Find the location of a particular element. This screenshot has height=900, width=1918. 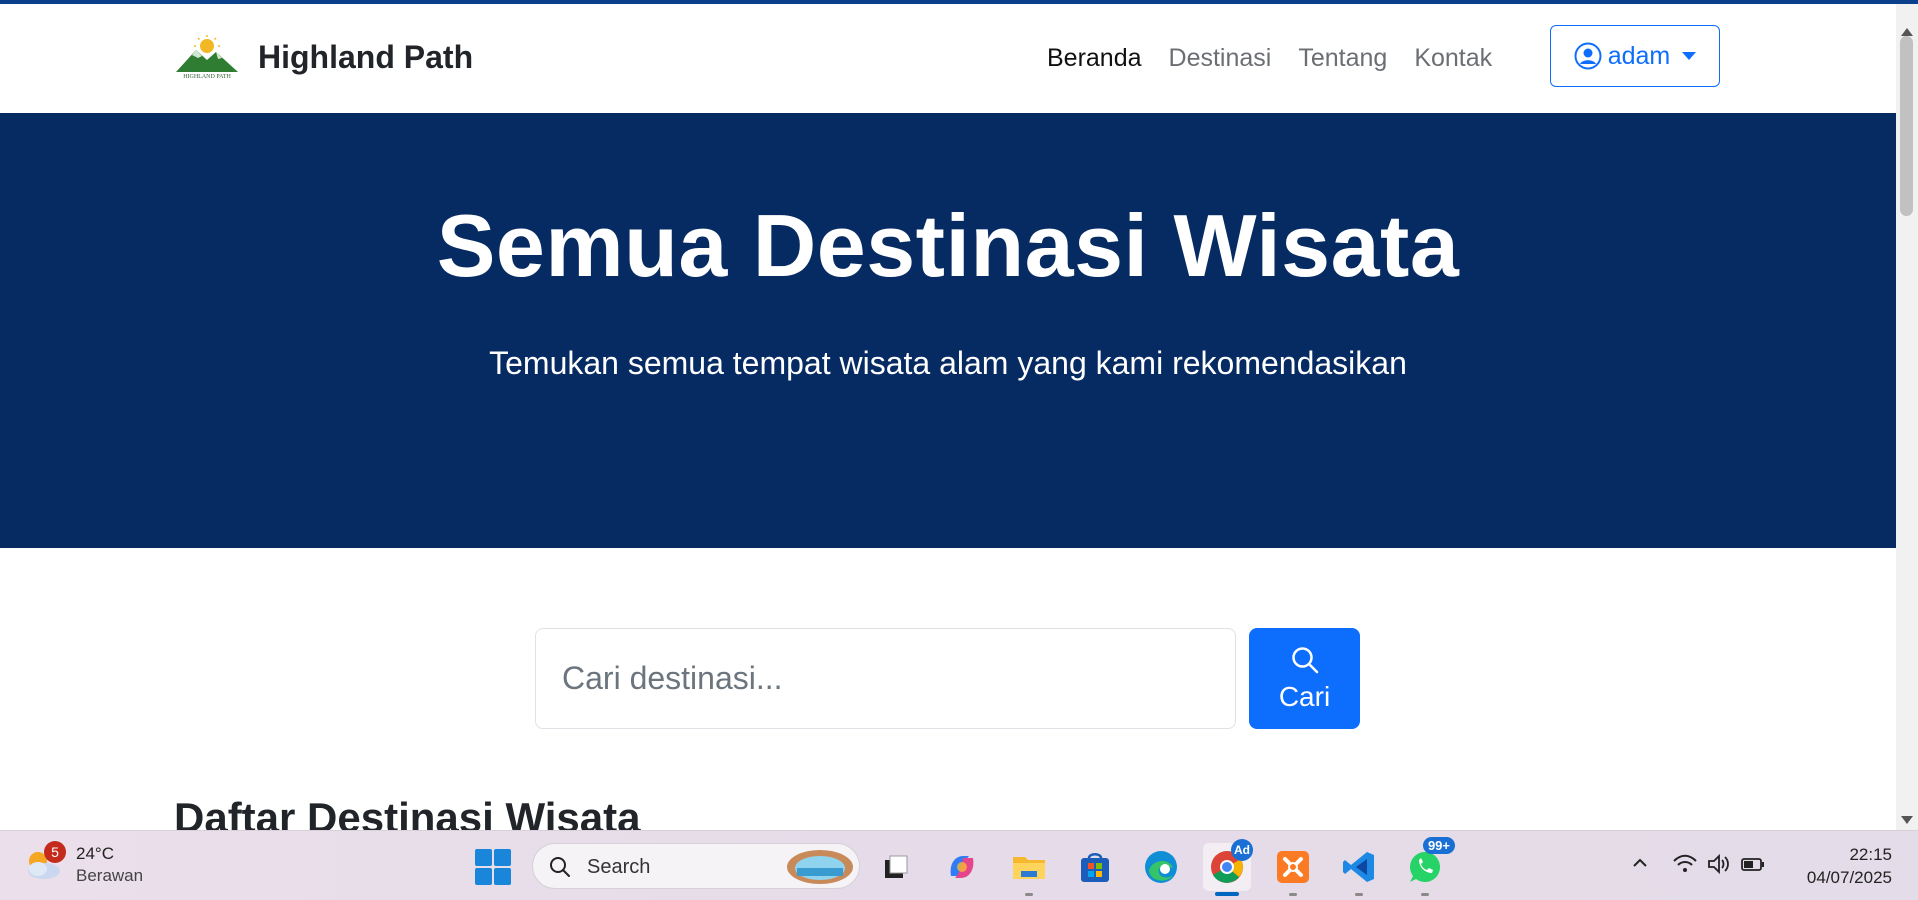

brand-name: Highland Path is located at coordinates (366, 56).